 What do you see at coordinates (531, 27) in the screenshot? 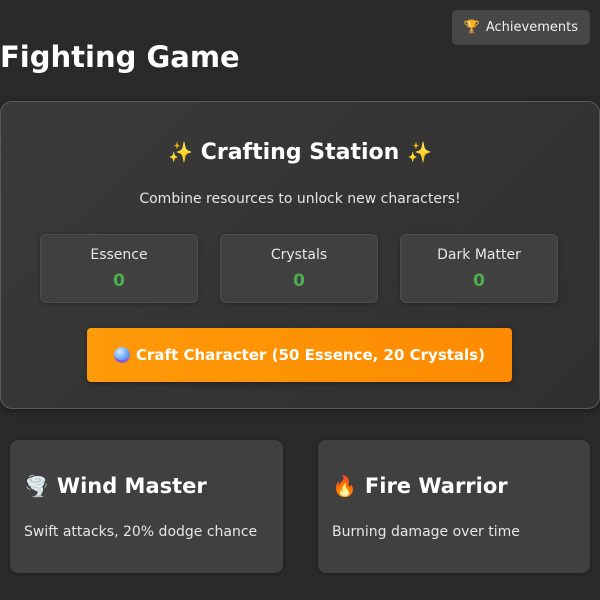
I see `achievements-label: Achievements` at bounding box center [531, 27].